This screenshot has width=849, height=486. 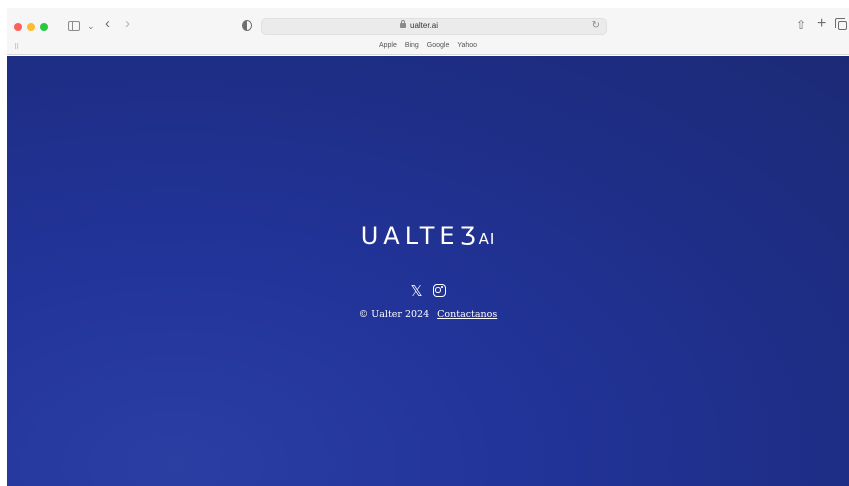 I want to click on lock-icon, so click(x=403, y=24).